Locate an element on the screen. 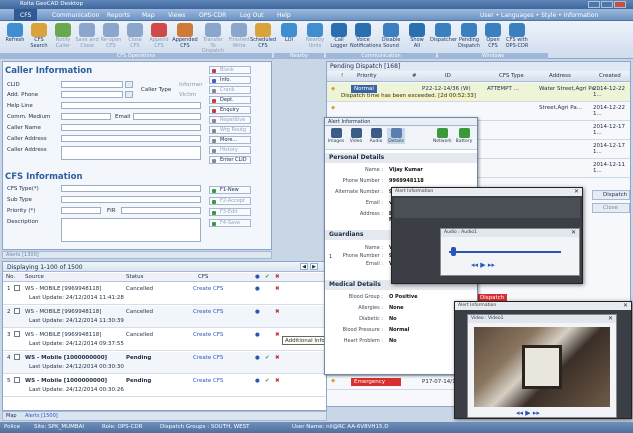 This screenshot has width=633, height=433. caller-address2-input is located at coordinates (131, 153).